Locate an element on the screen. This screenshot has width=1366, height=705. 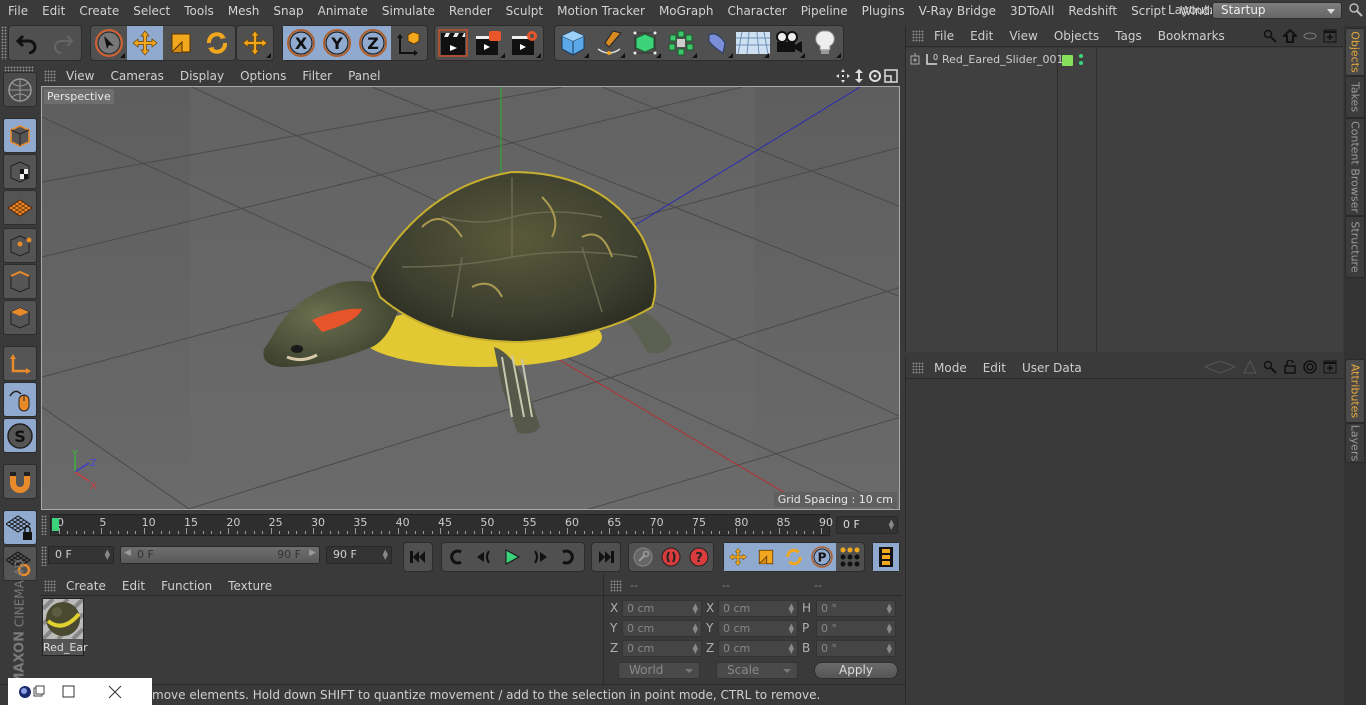
objects-menu-edit: Edit is located at coordinates (981, 36).